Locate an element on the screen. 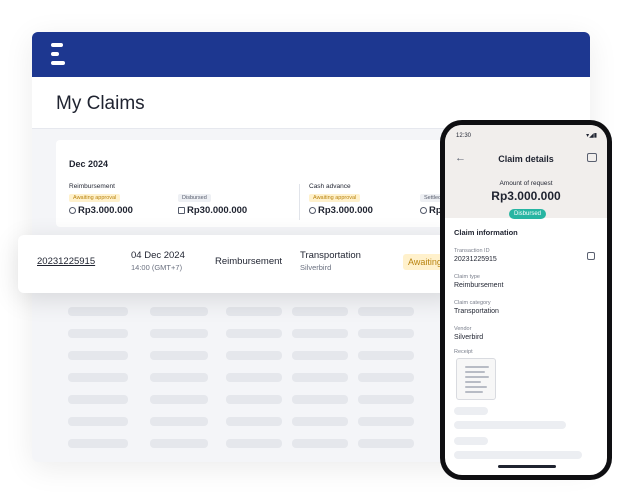 Image resolution: width=629 pixels, height=500 pixels. claim-category: Transportation is located at coordinates (330, 255).